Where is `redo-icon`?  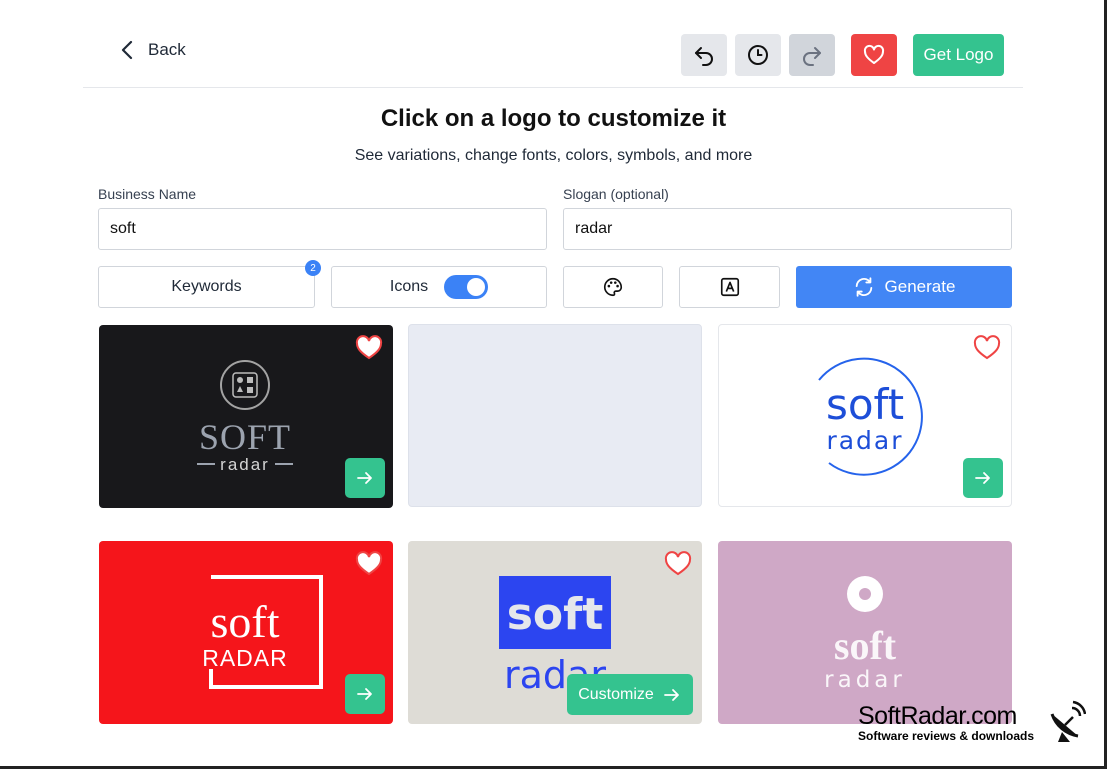
redo-icon is located at coordinates (812, 56).